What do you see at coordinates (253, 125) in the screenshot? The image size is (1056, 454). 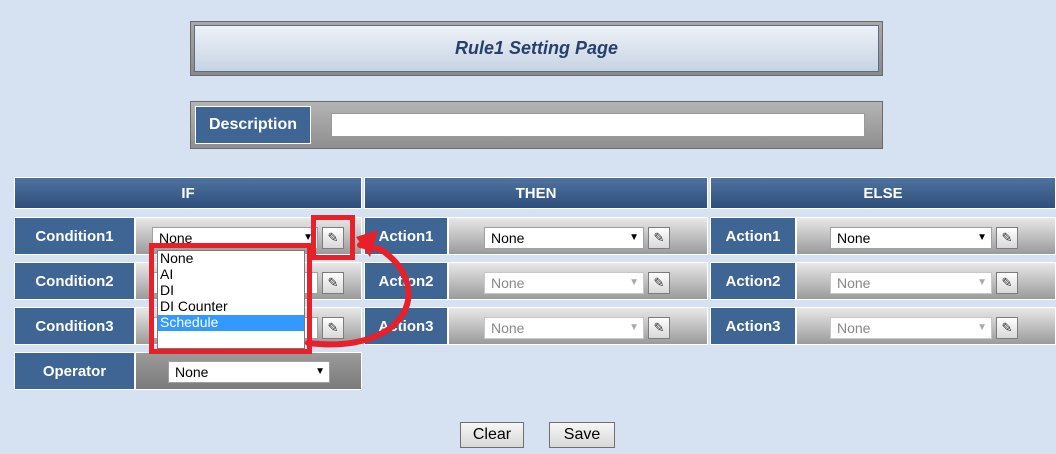 I see `description-label: Description` at bounding box center [253, 125].